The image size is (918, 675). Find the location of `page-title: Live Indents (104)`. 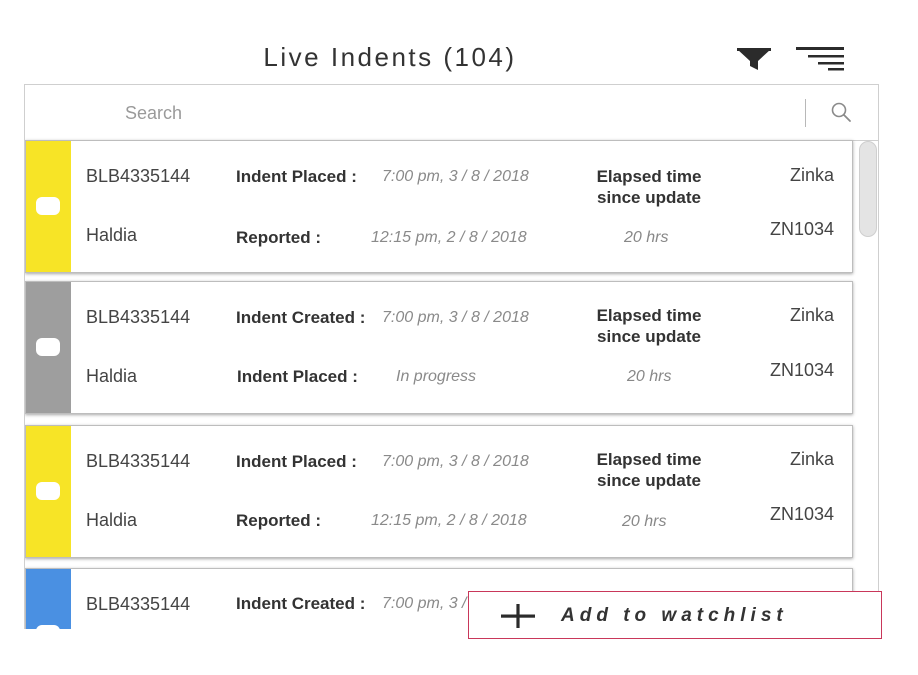

page-title: Live Indents (104) is located at coordinates (390, 57).